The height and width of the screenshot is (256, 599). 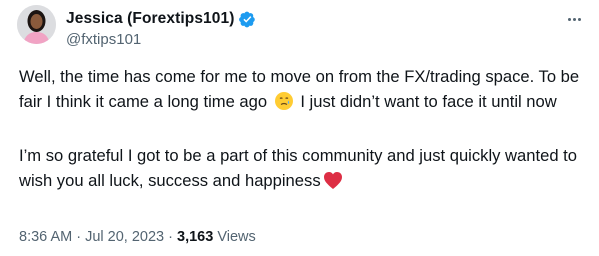 I want to click on crying-face-emoji, so click(x=284, y=104).